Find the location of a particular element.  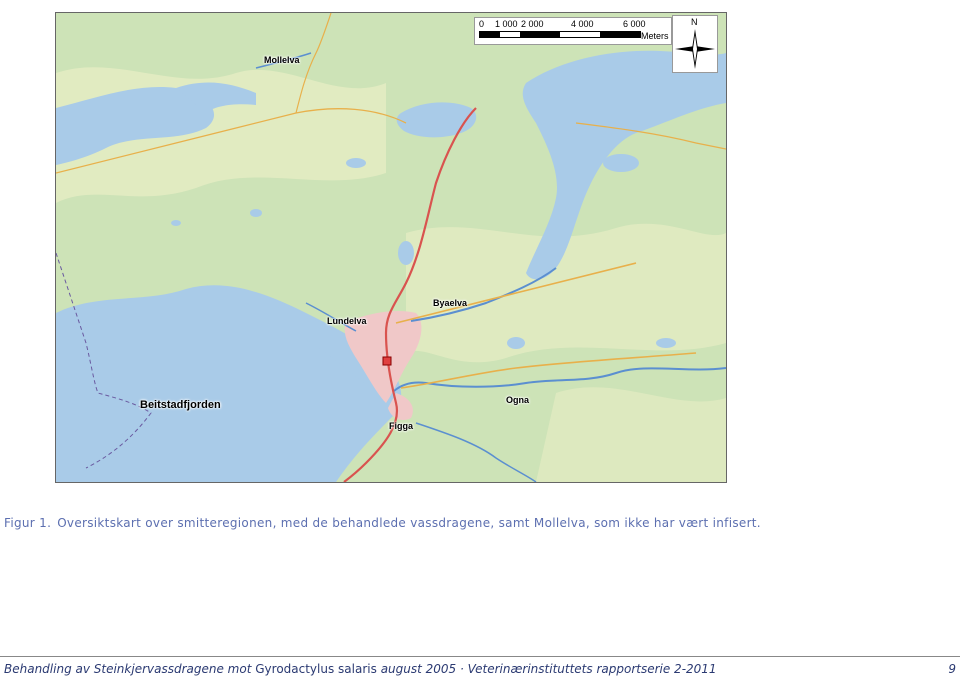

figure-label: Figur 1. is located at coordinates (28, 523).